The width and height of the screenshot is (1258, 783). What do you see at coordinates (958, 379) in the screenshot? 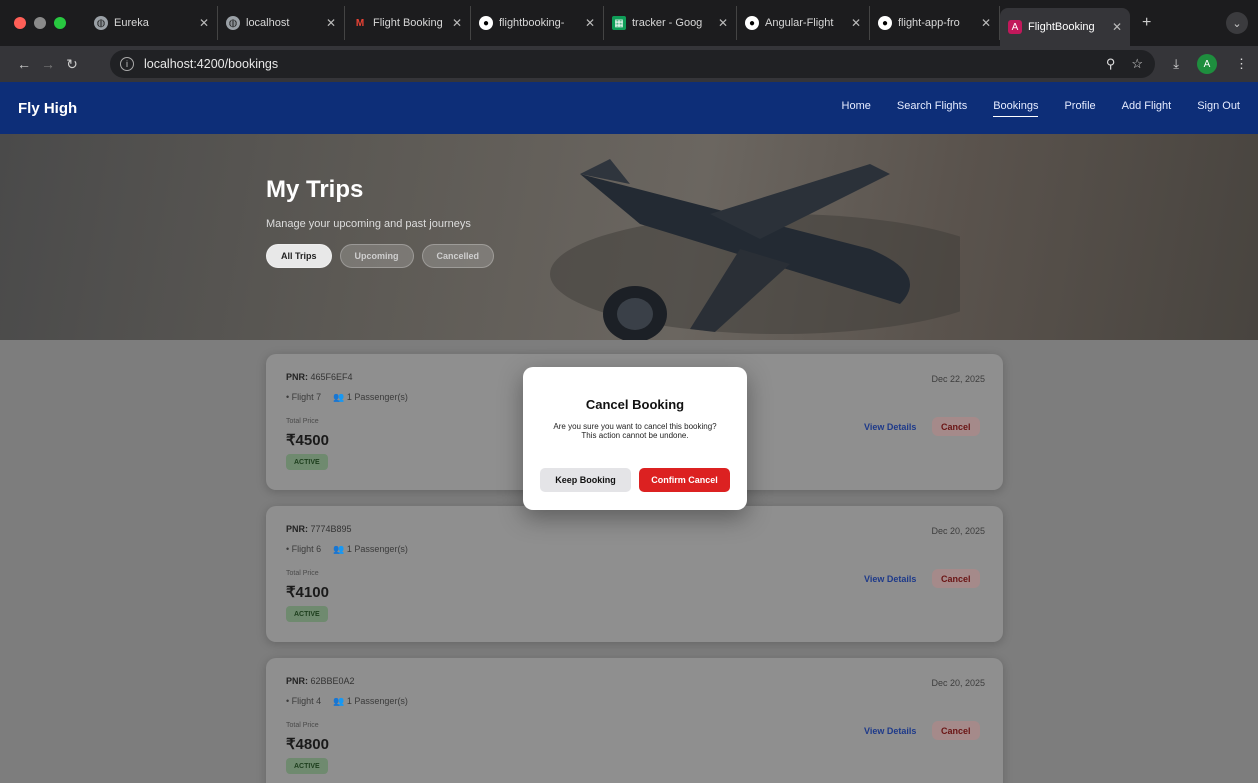
I see `booking-date: Dec 22, 2025` at bounding box center [958, 379].